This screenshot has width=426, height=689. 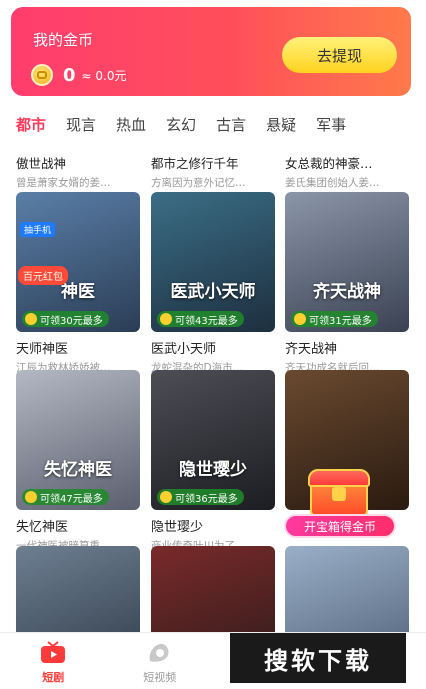 I want to click on drama-poster: 失忆神医可领47元最多, so click(x=78, y=440).